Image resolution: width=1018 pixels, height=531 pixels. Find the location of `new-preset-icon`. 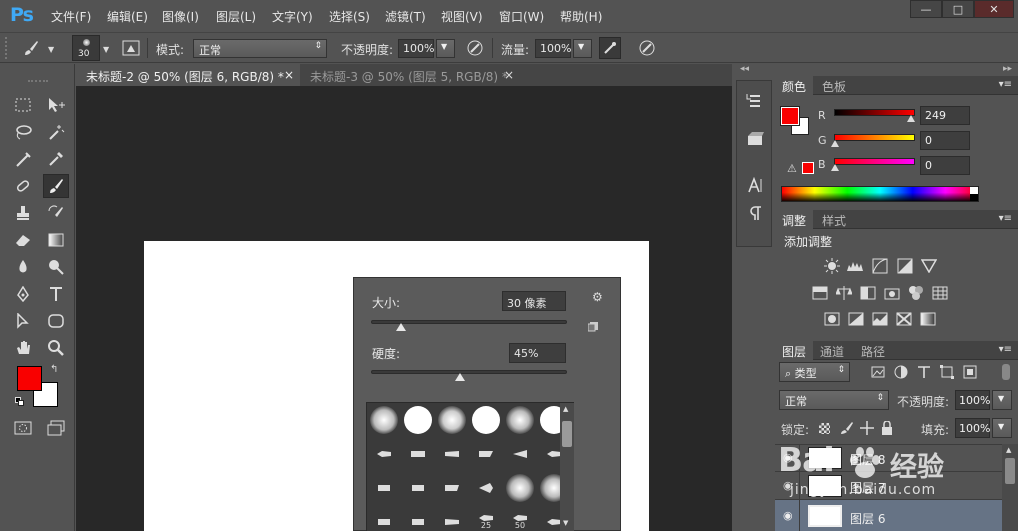

new-preset-icon is located at coordinates (593, 327).